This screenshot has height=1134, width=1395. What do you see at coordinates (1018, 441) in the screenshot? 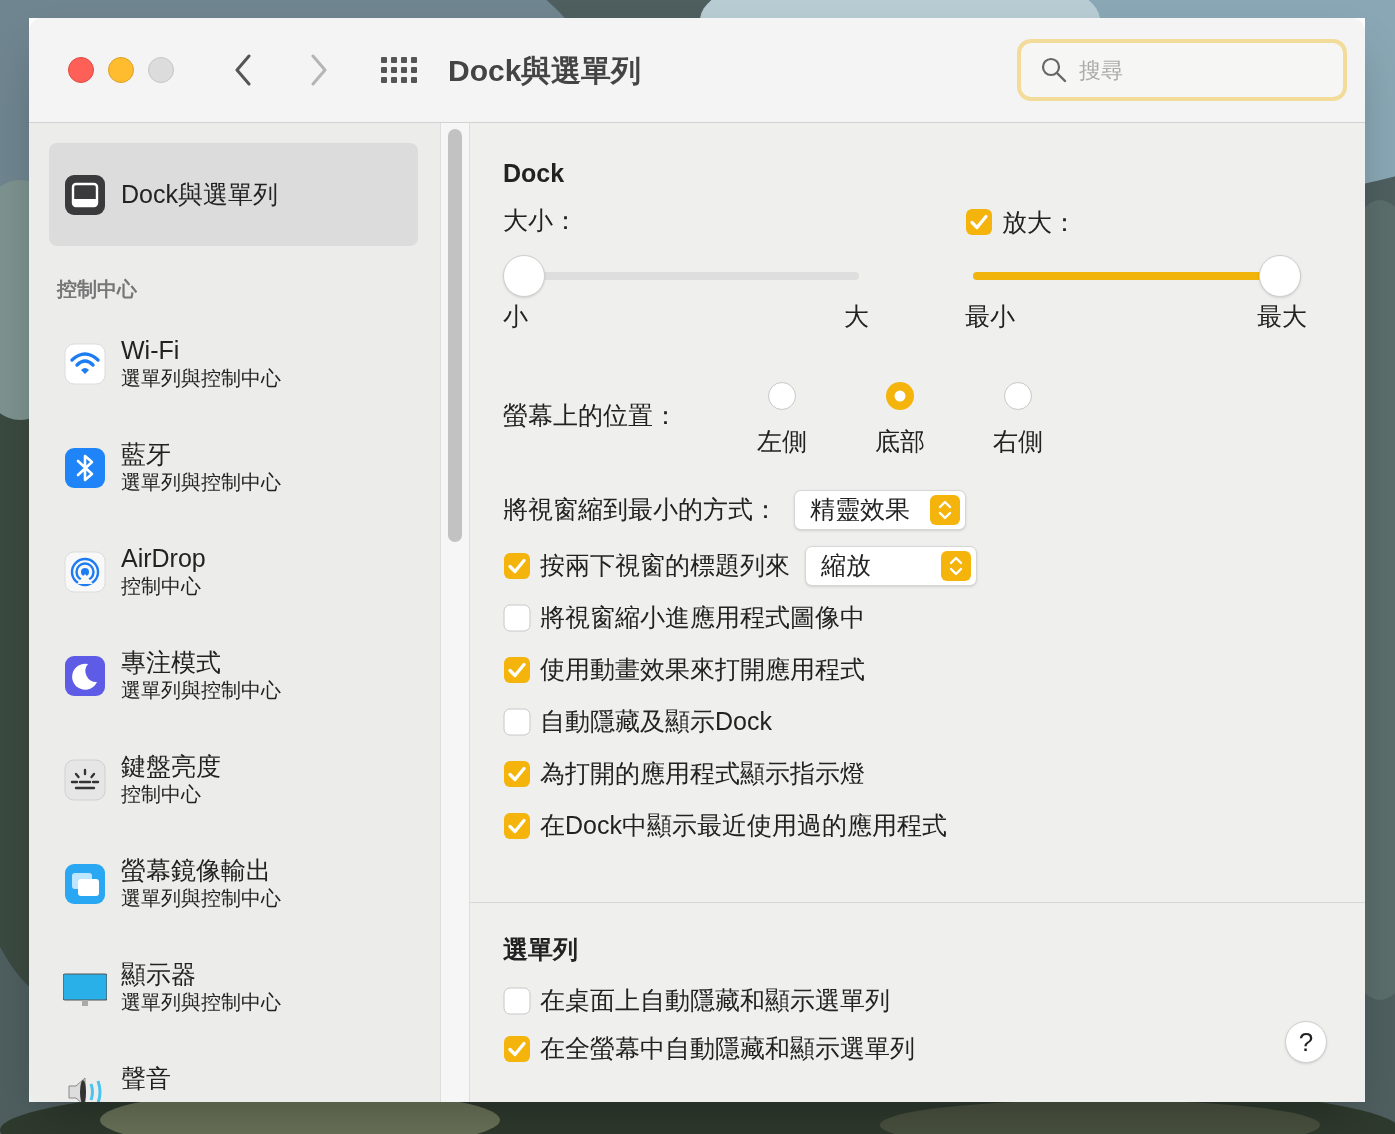
I see `radio-label: 右側` at bounding box center [1018, 441].